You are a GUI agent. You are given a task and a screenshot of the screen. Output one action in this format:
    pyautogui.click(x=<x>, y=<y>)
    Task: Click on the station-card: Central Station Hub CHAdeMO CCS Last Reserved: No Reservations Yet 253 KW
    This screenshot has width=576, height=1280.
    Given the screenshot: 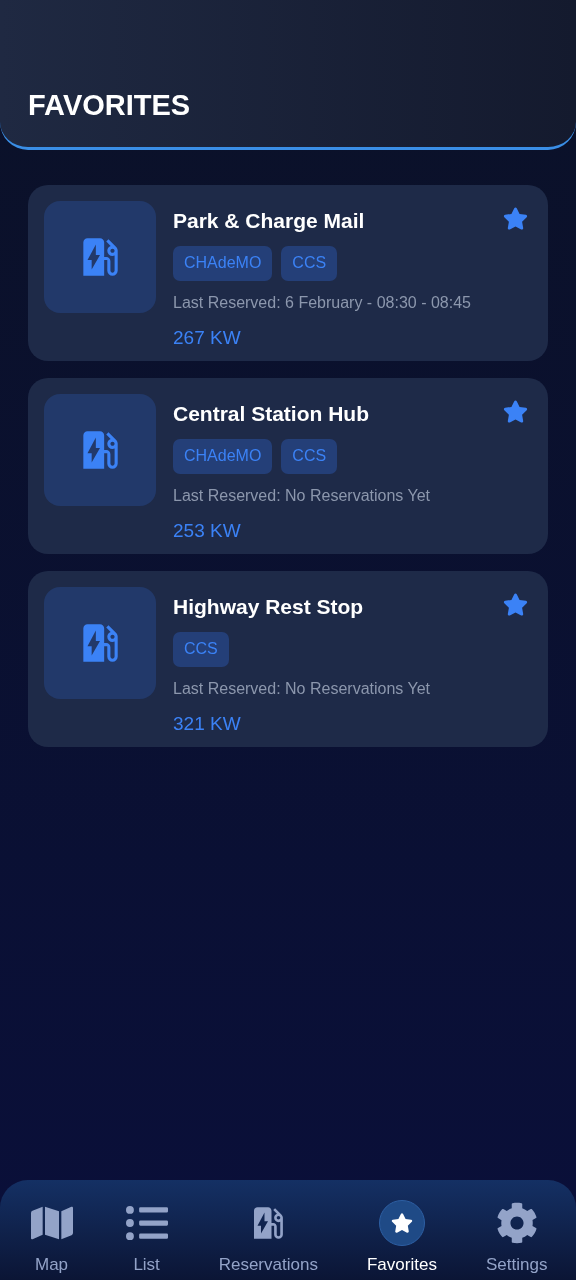 What is the action you would take?
    pyautogui.click(x=288, y=466)
    